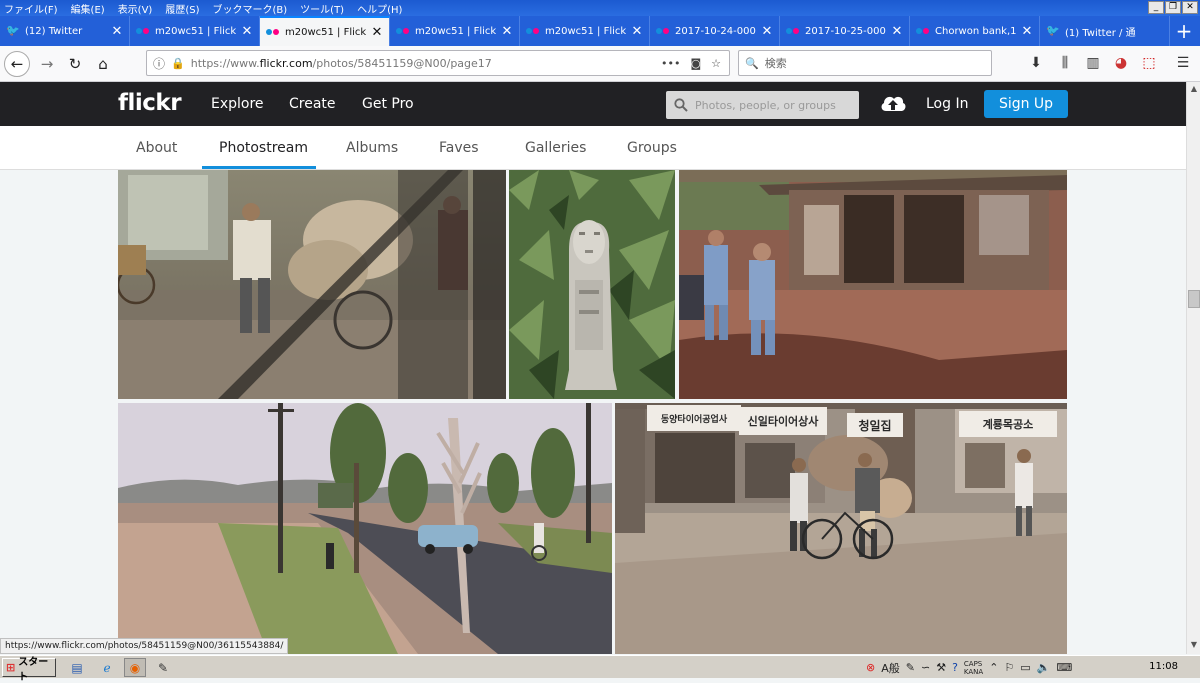 Image resolution: width=1200 pixels, height=683 pixels. I want to click on sidebar-icon: ▥, so click(1093, 63).